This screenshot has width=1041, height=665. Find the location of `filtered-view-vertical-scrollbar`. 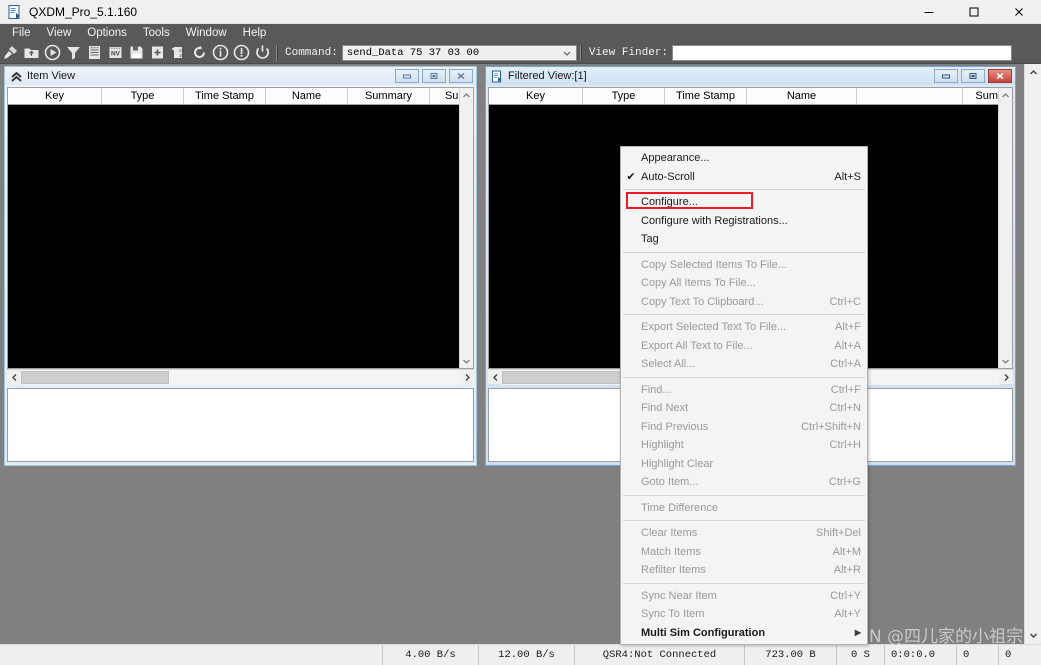

filtered-view-vertical-scrollbar is located at coordinates (1005, 228).